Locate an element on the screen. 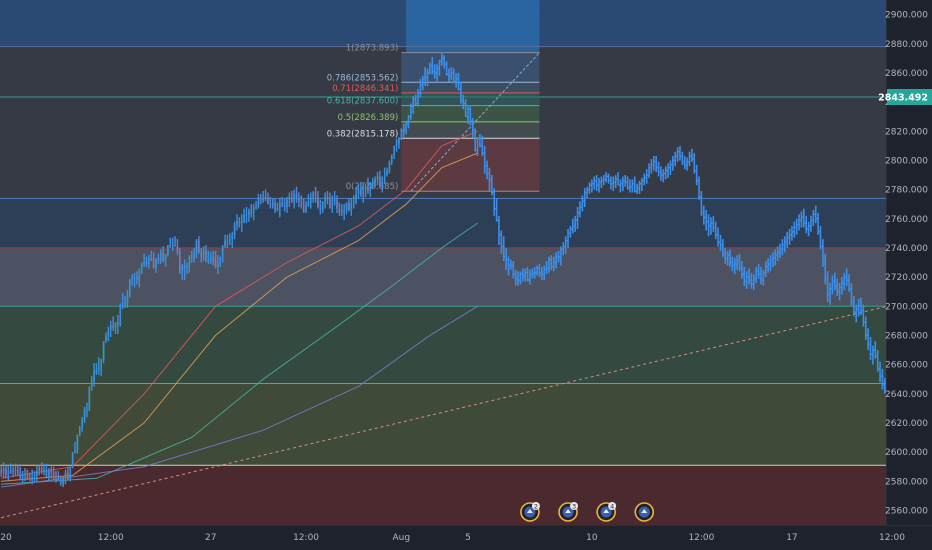 Image resolution: width=932 pixels, height=550 pixels. price-tick-label: 2680.000 is located at coordinates (906, 336).